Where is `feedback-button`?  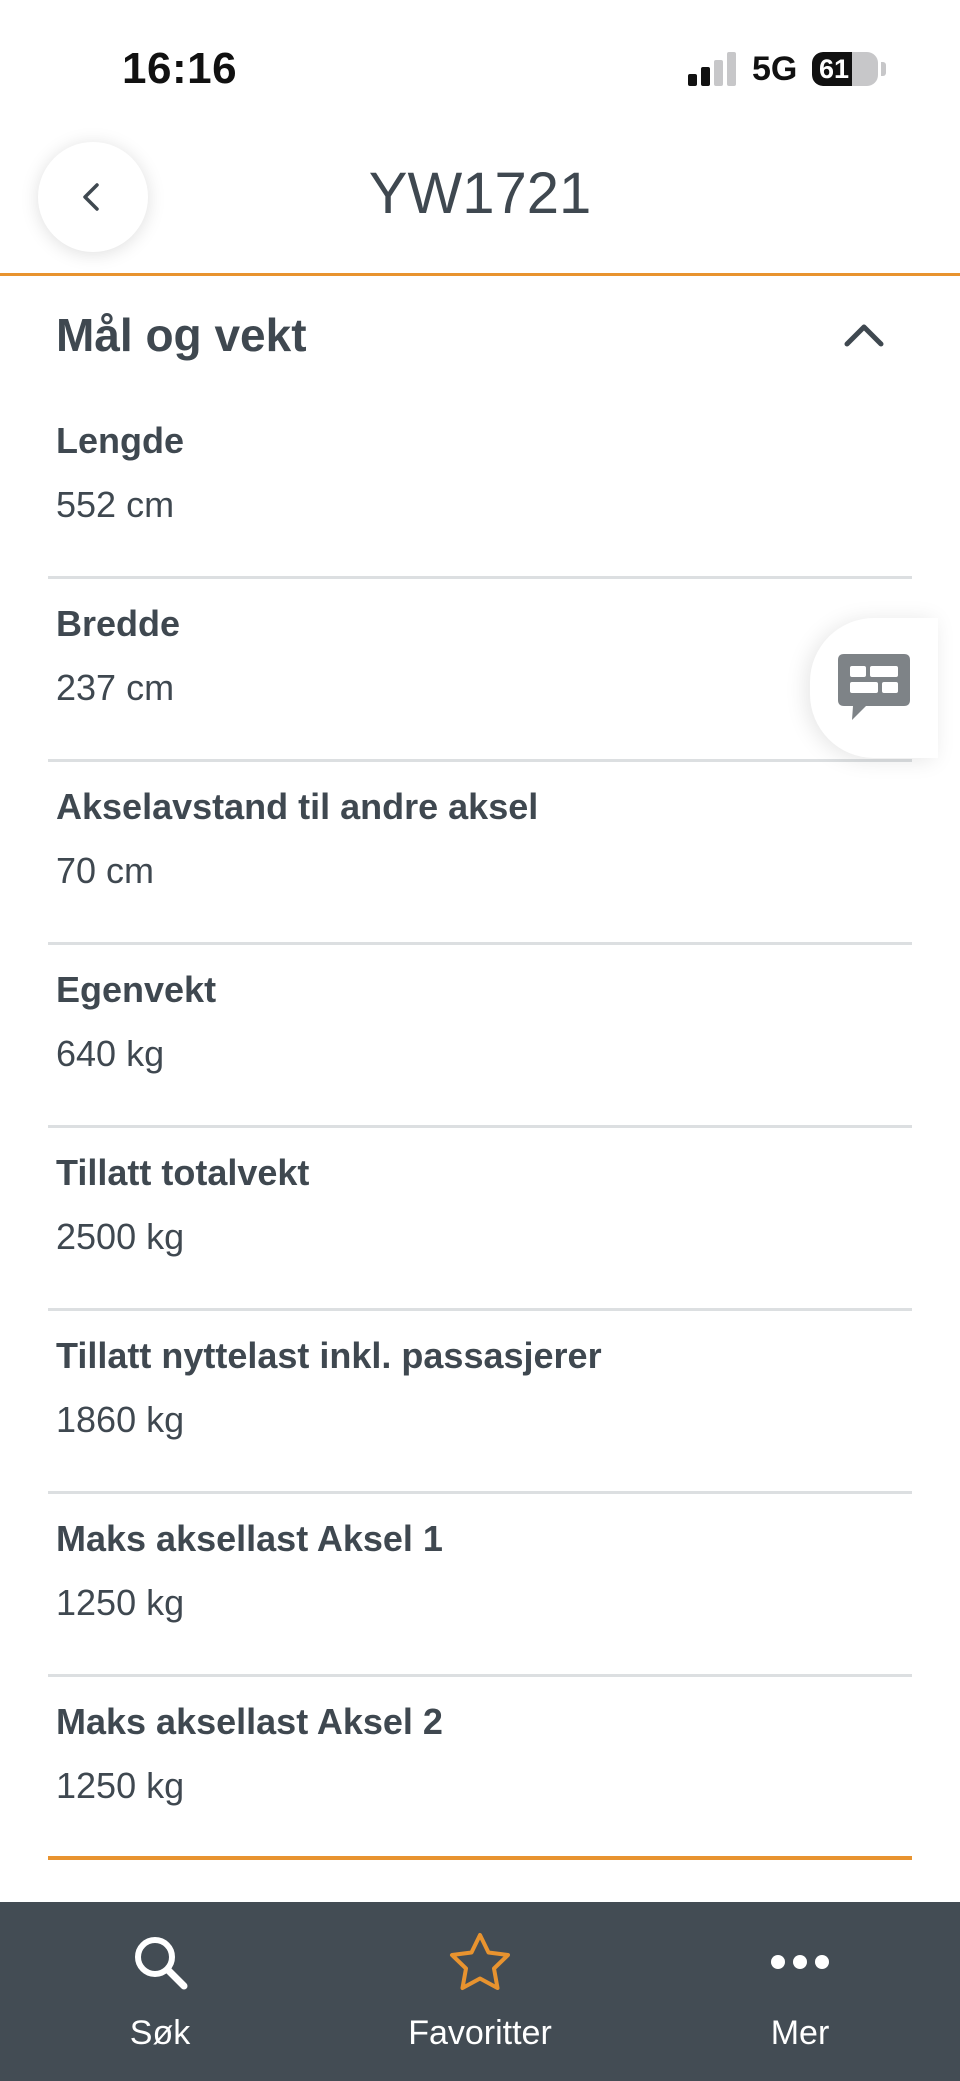
feedback-button is located at coordinates (874, 688).